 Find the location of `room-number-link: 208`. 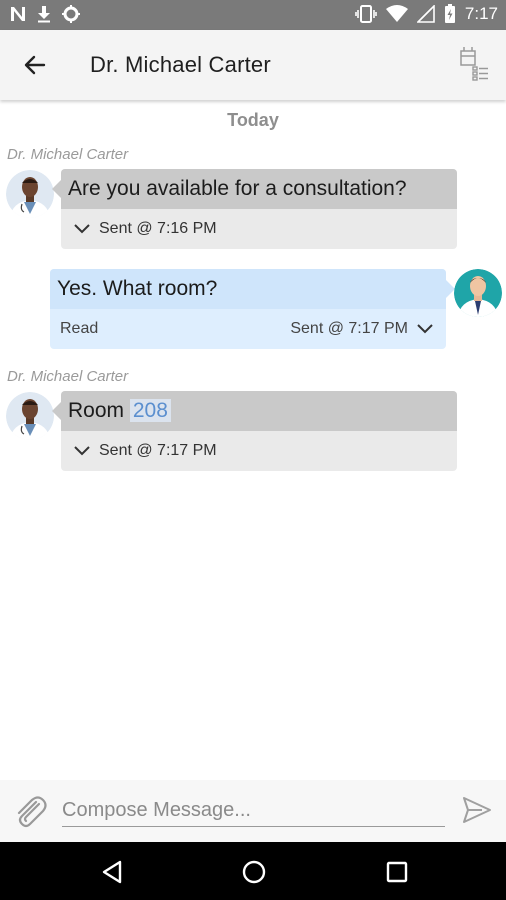

room-number-link: 208 is located at coordinates (150, 410).